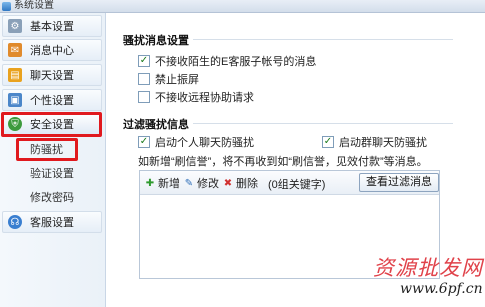 This screenshot has height=307, width=485. Describe the element at coordinates (242, 6) in the screenshot. I see `title-bar: 系统设置` at that location.